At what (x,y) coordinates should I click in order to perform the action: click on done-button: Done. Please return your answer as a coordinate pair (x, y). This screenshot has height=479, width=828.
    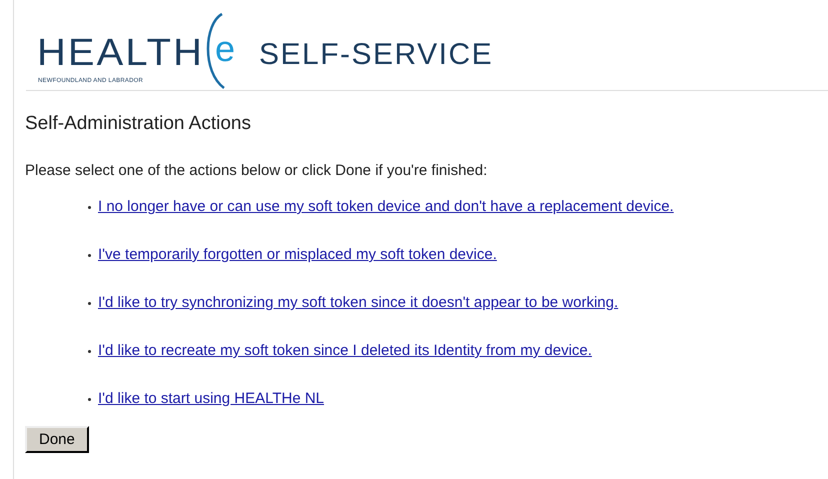
    Looking at the image, I should click on (57, 439).